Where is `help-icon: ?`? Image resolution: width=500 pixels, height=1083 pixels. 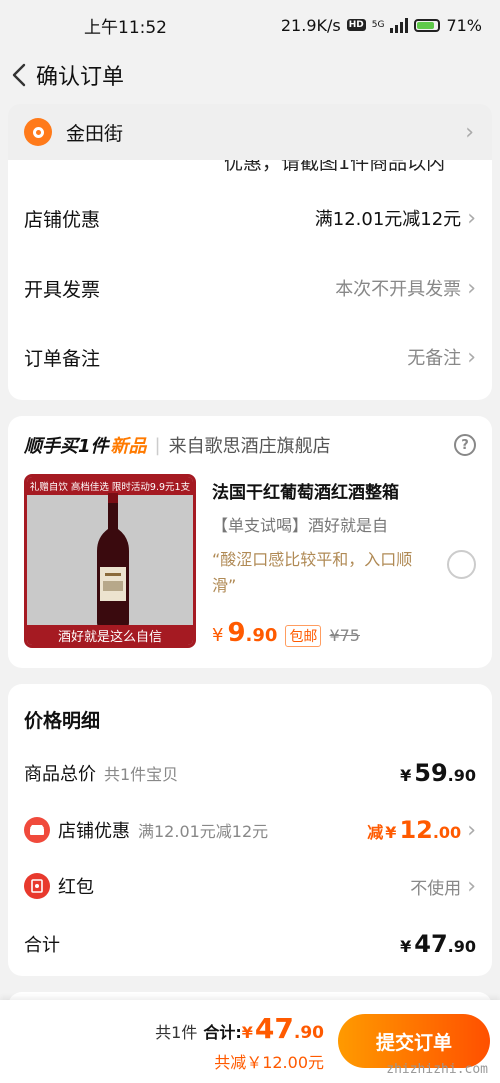 help-icon: ? is located at coordinates (465, 445).